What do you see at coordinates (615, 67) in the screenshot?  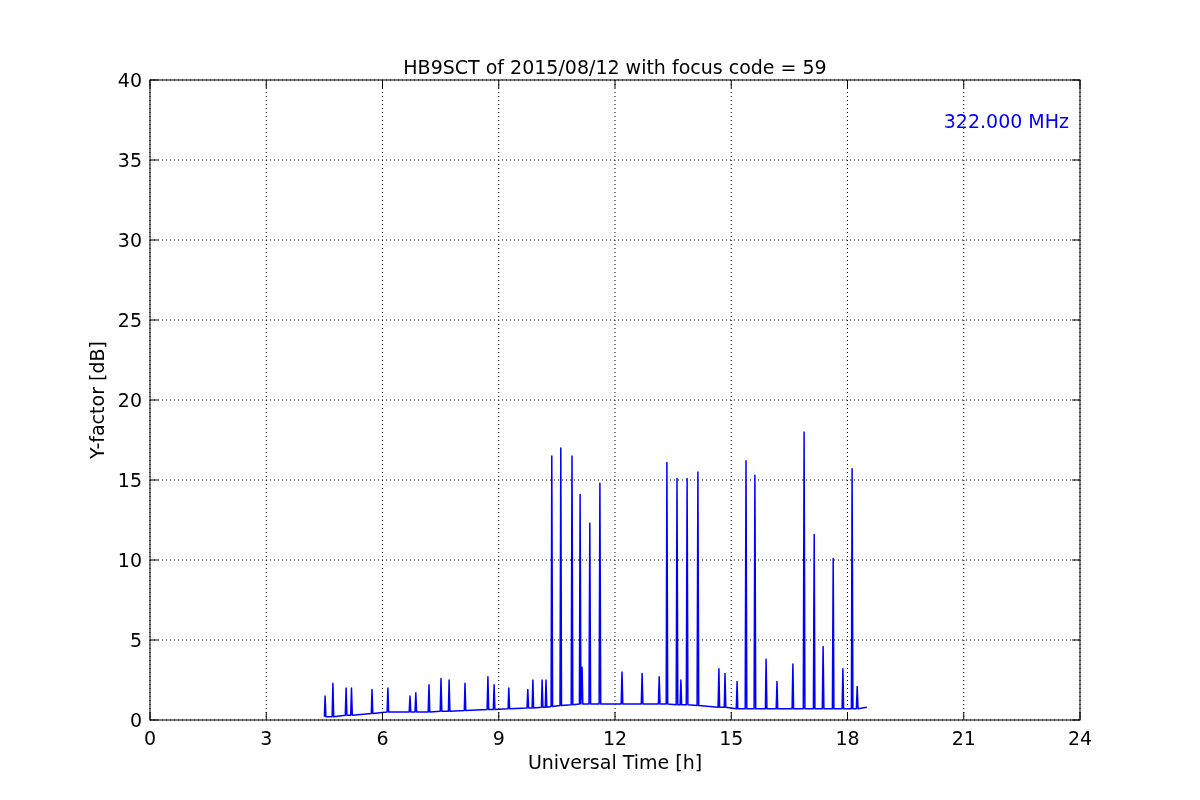 I see `chart-title: HB9SCT of 2015/08/12 with focus code = 59` at bounding box center [615, 67].